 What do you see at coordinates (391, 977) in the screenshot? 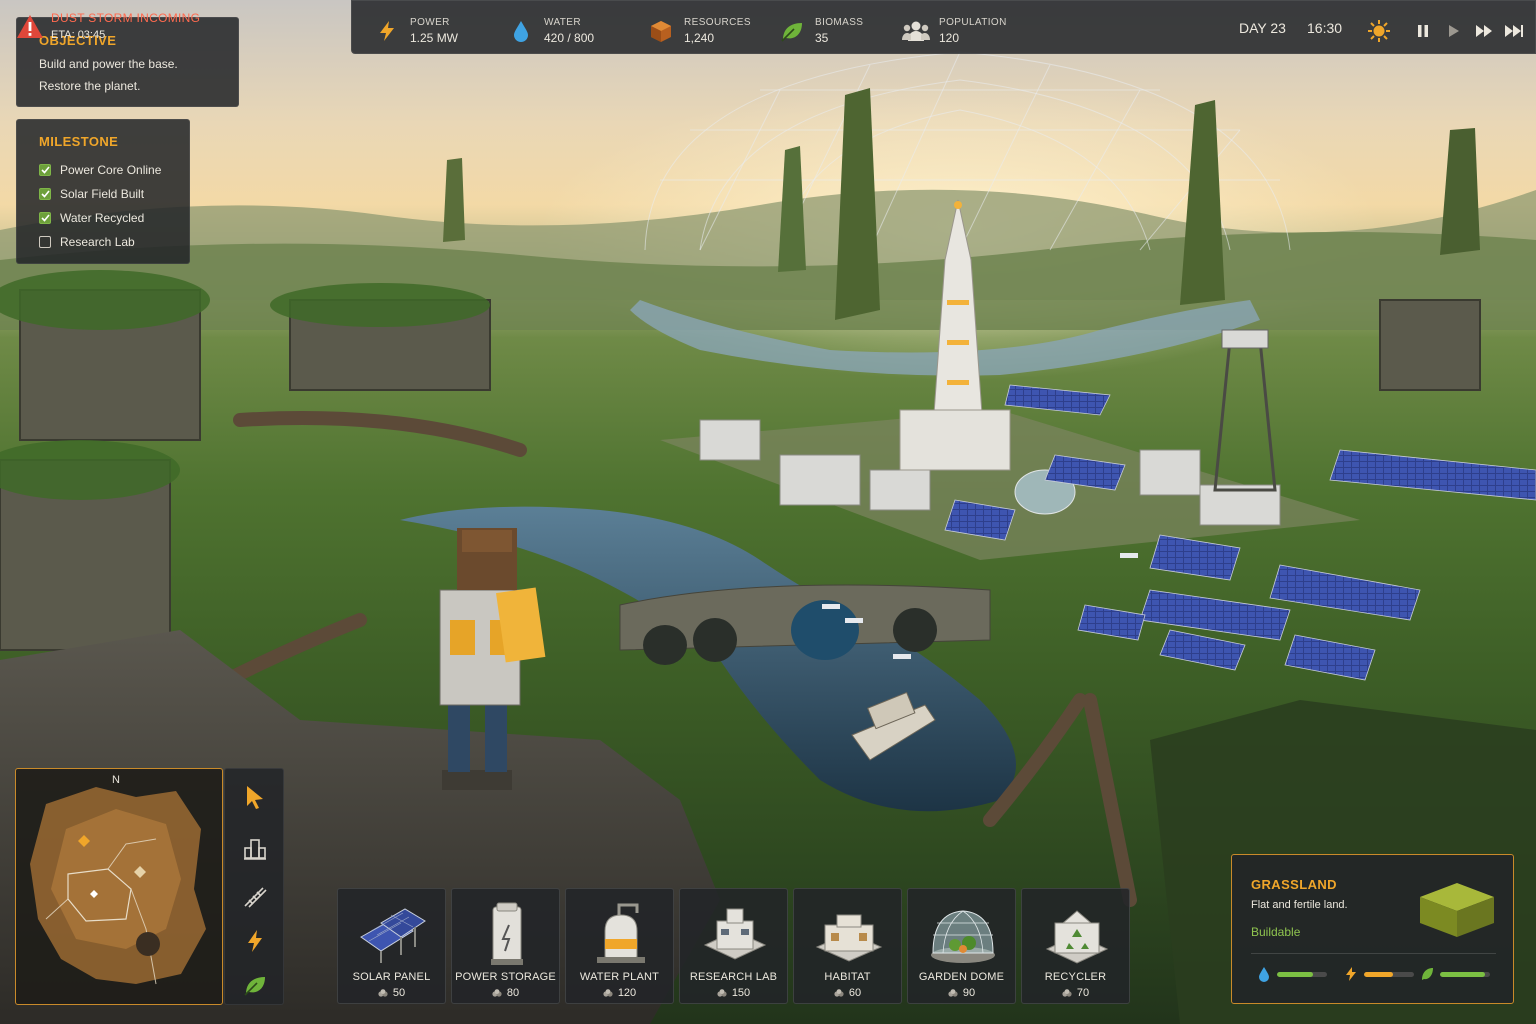
I see `build-name: SOLAR PANEL` at bounding box center [391, 977].